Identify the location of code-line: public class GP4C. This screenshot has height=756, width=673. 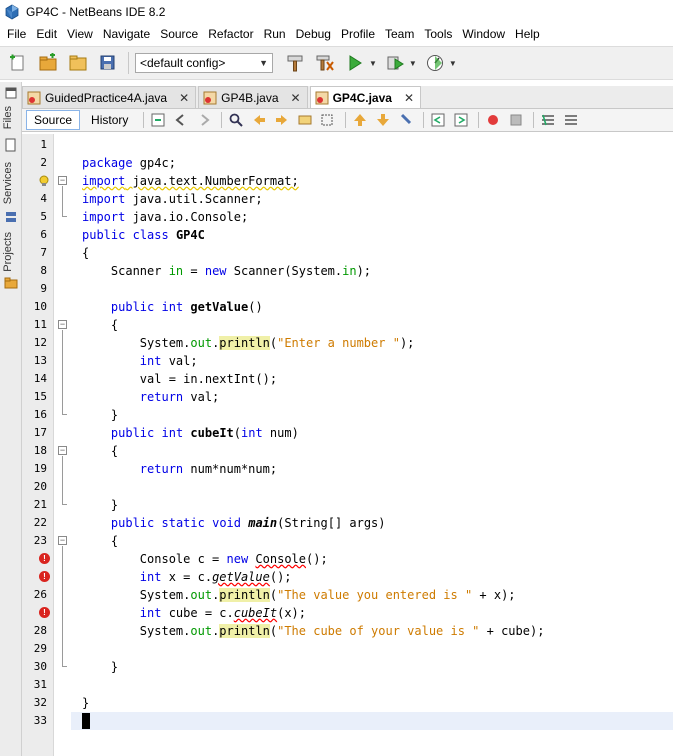
(372, 235).